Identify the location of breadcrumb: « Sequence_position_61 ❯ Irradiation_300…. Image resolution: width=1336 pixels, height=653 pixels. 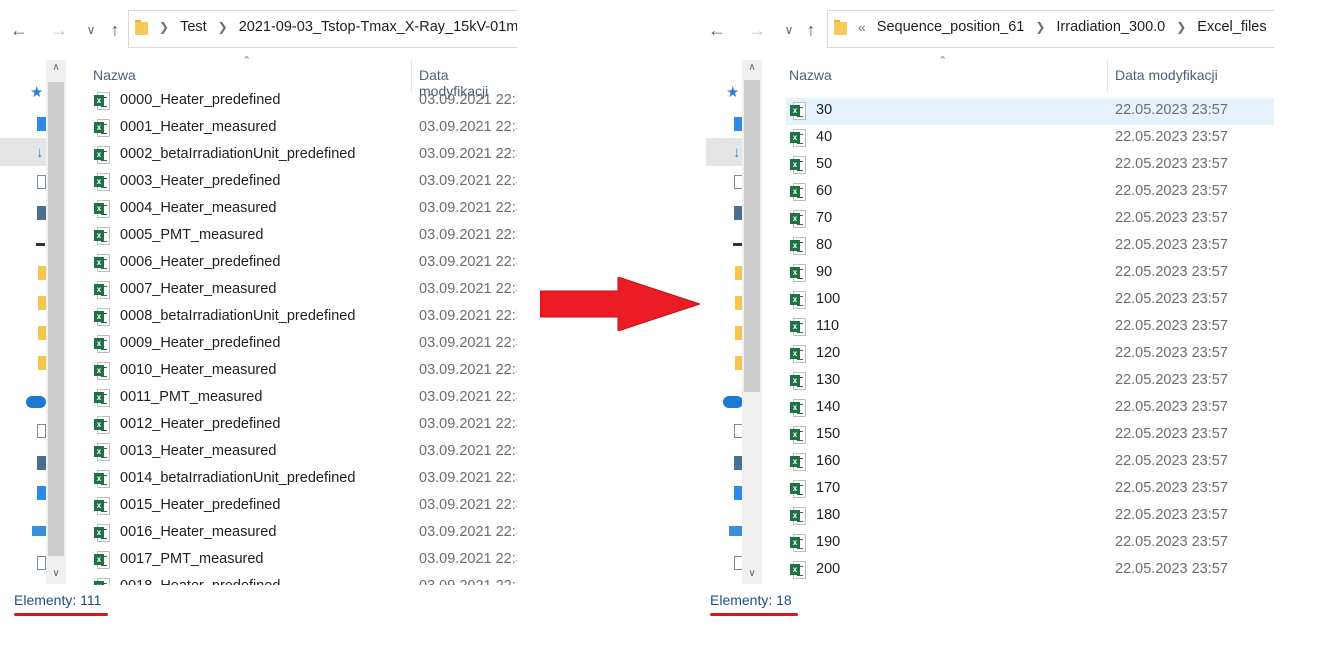
(1050, 29).